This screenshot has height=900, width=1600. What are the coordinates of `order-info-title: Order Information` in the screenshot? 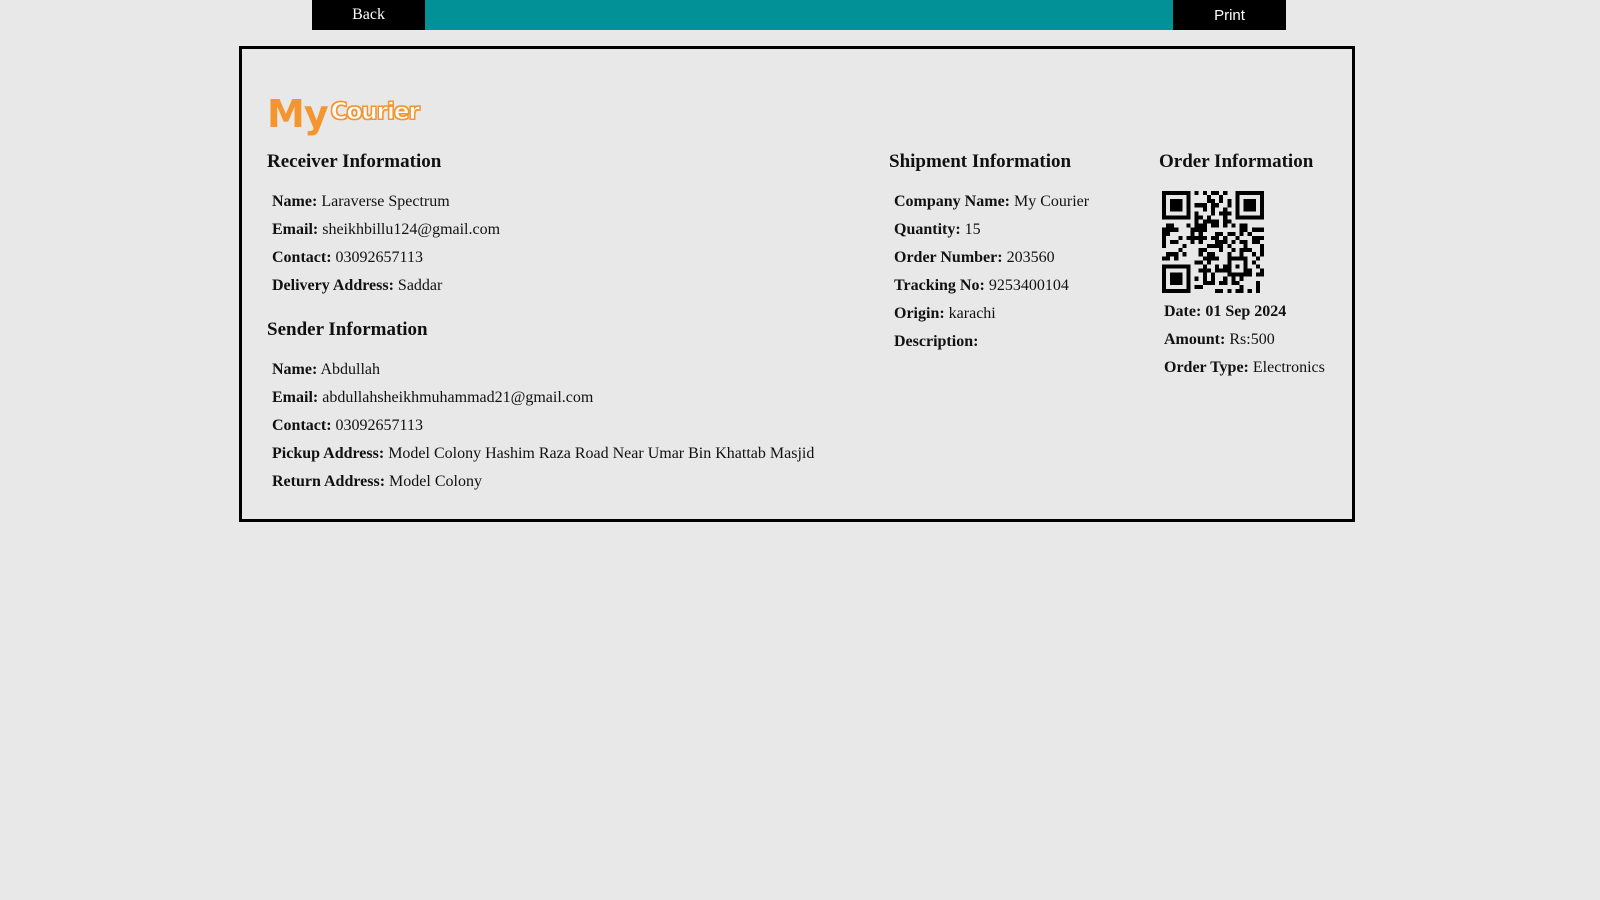 It's located at (1236, 161).